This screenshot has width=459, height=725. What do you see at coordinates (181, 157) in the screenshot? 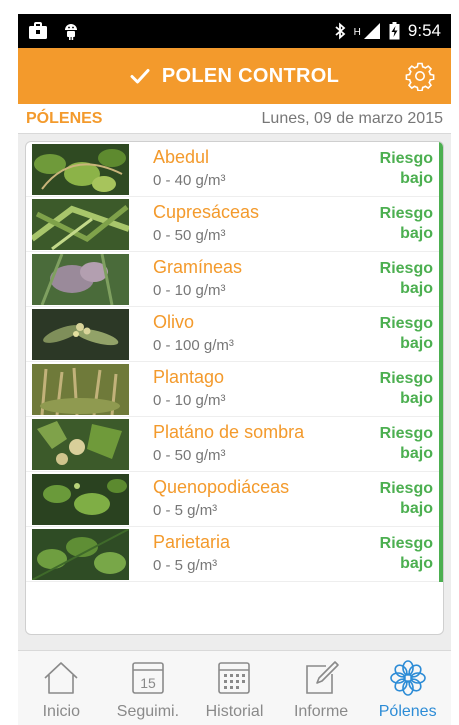
I see `pollen-name: Abedul` at bounding box center [181, 157].